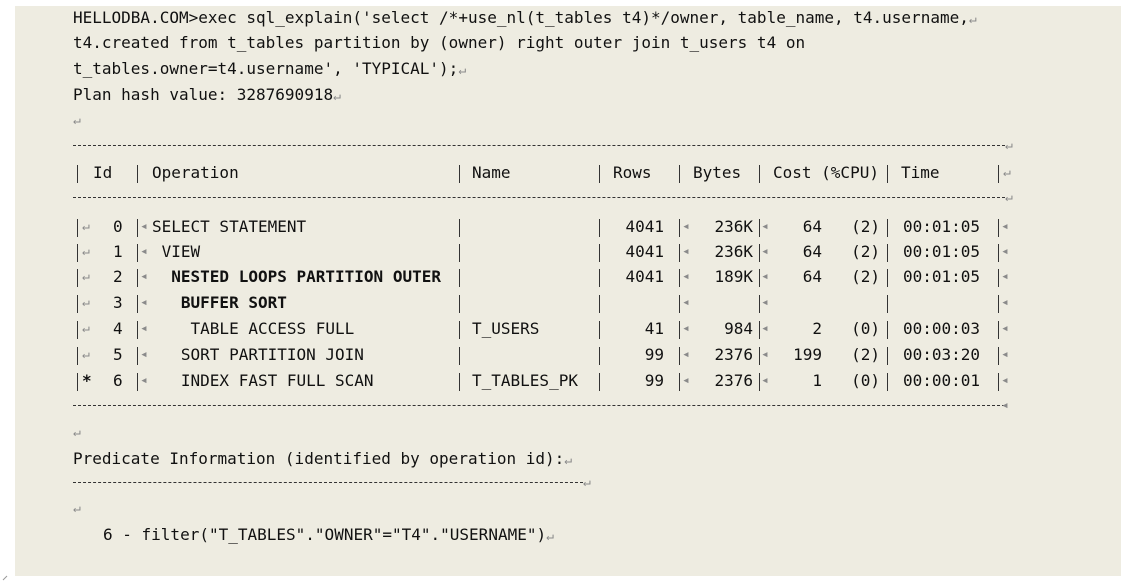  Describe the element at coordinates (654, 328) in the screenshot. I see `row-count: 41` at that location.